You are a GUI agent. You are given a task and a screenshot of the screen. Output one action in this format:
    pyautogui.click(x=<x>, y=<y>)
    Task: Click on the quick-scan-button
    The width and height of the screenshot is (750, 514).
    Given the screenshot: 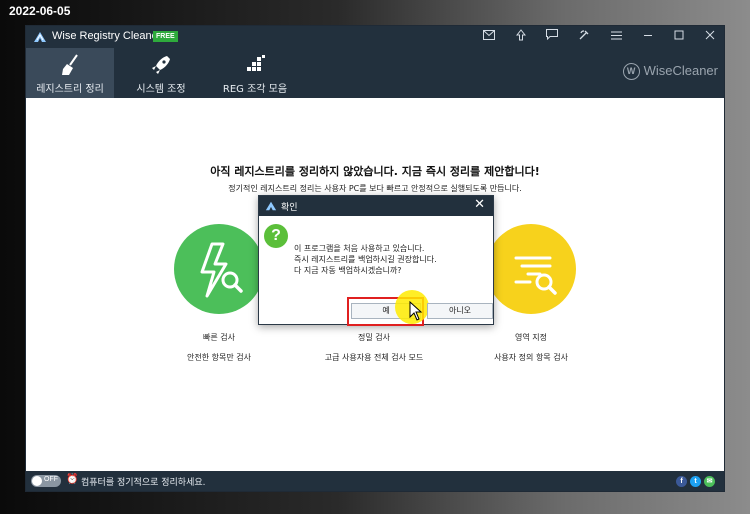 What is the action you would take?
    pyautogui.click(x=219, y=269)
    